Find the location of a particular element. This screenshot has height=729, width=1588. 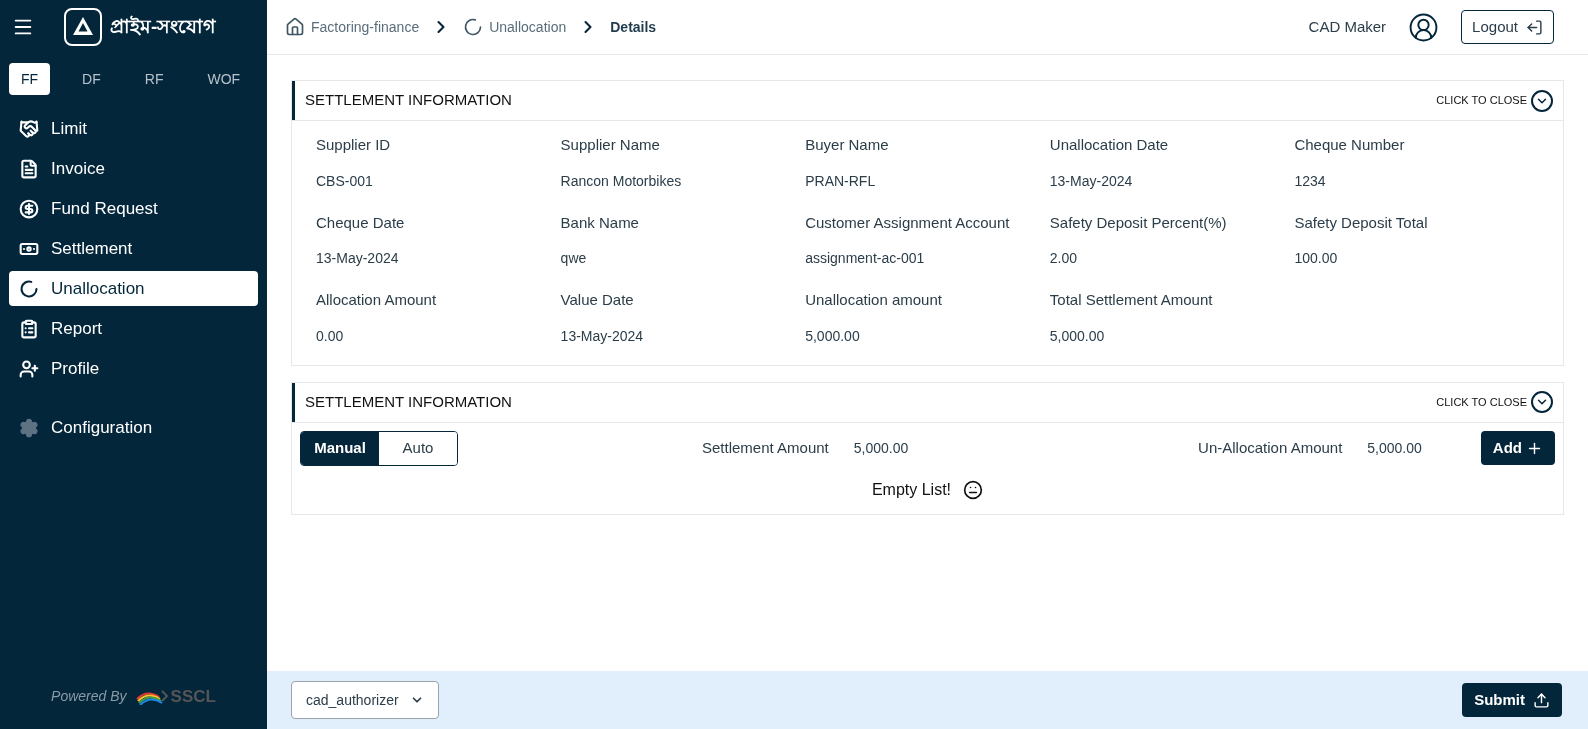

handshake-icon is located at coordinates (29, 128).